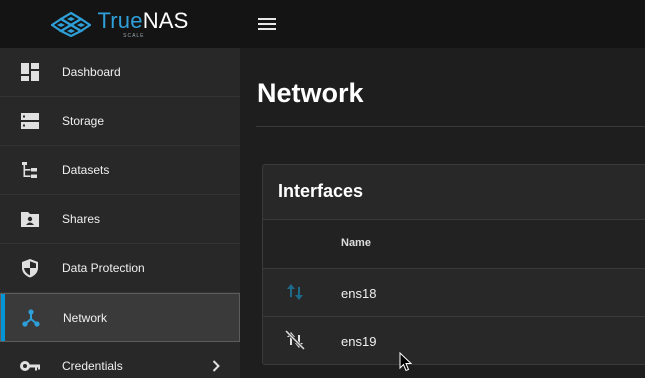  What do you see at coordinates (356, 243) in the screenshot?
I see `column-header-name: Name` at bounding box center [356, 243].